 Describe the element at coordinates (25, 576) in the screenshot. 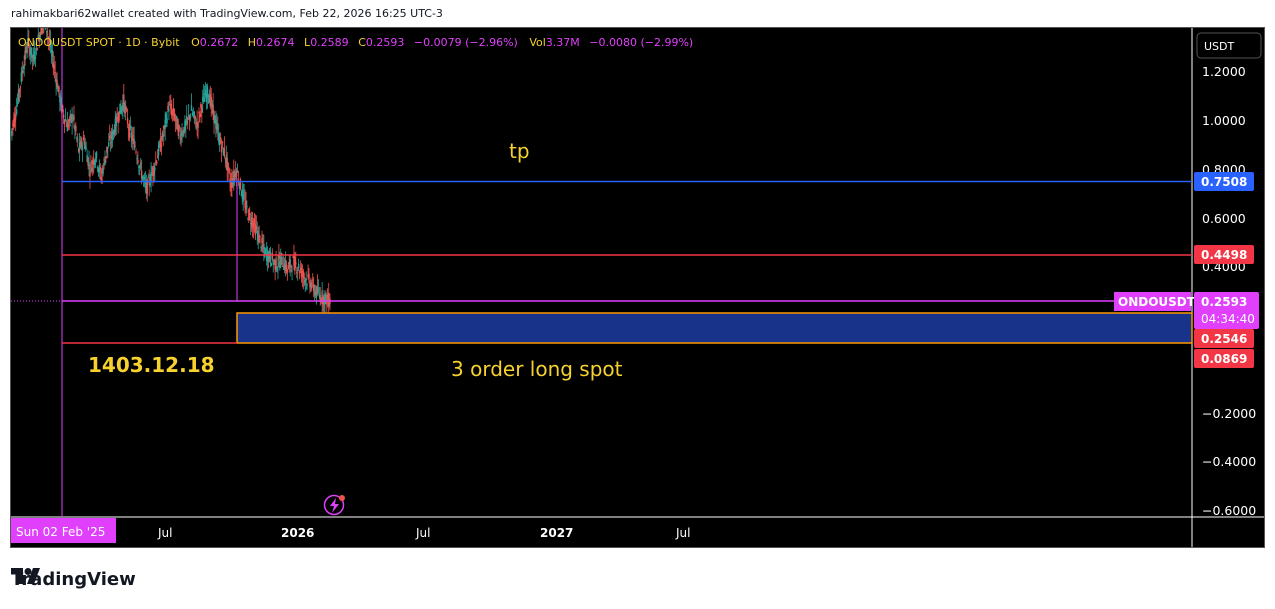

I see `tradingview-logo-icon` at that location.